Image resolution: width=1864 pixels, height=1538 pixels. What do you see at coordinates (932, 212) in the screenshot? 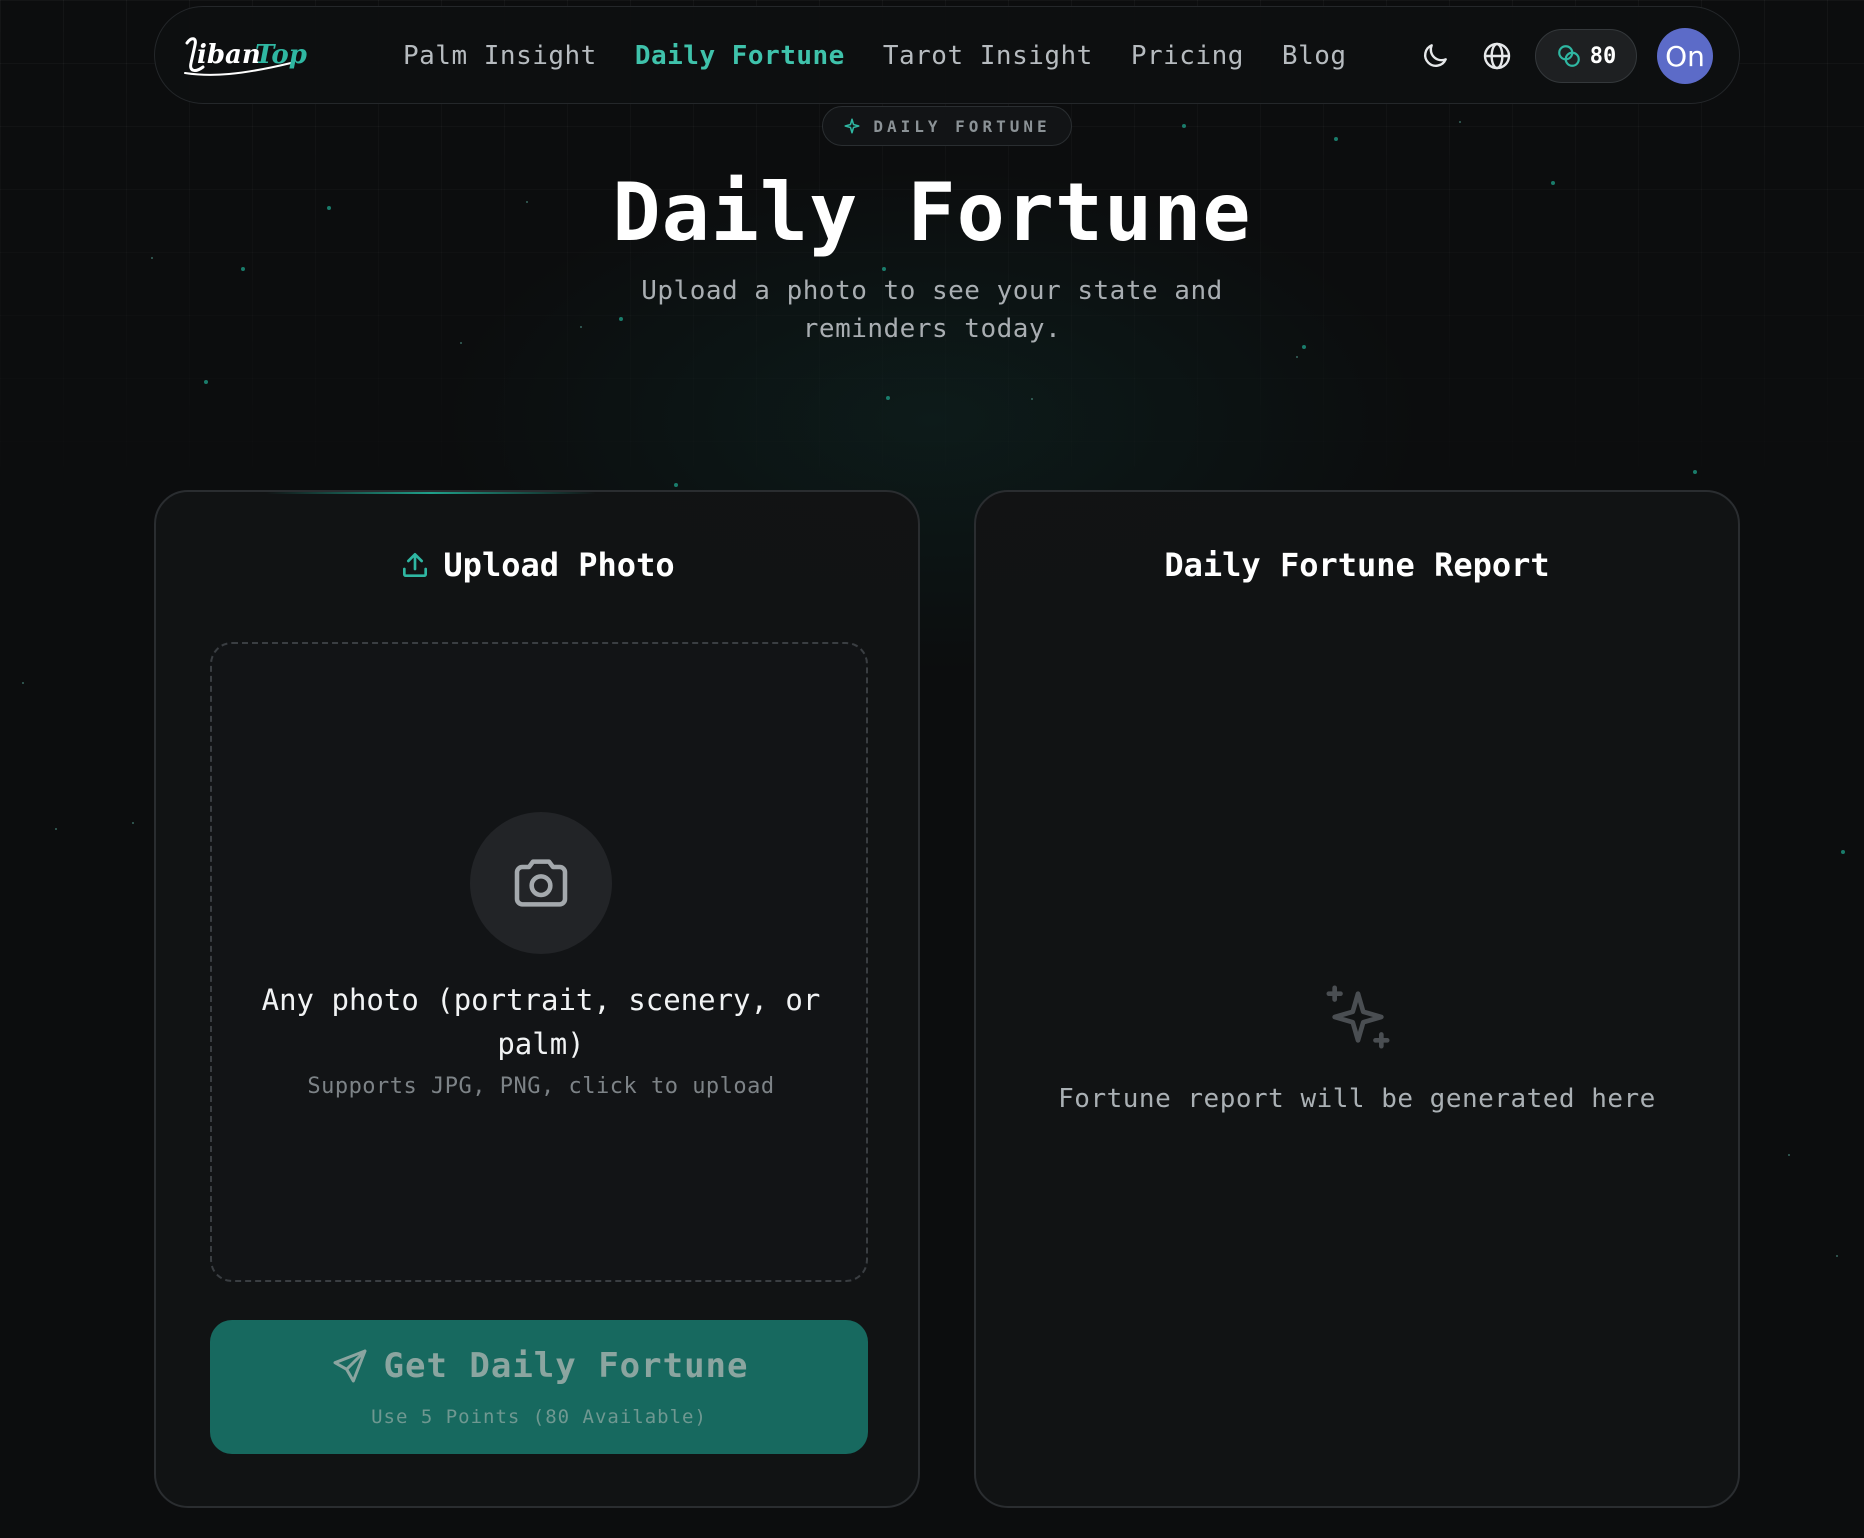
I see `page-title: Daily Fortune` at bounding box center [932, 212].